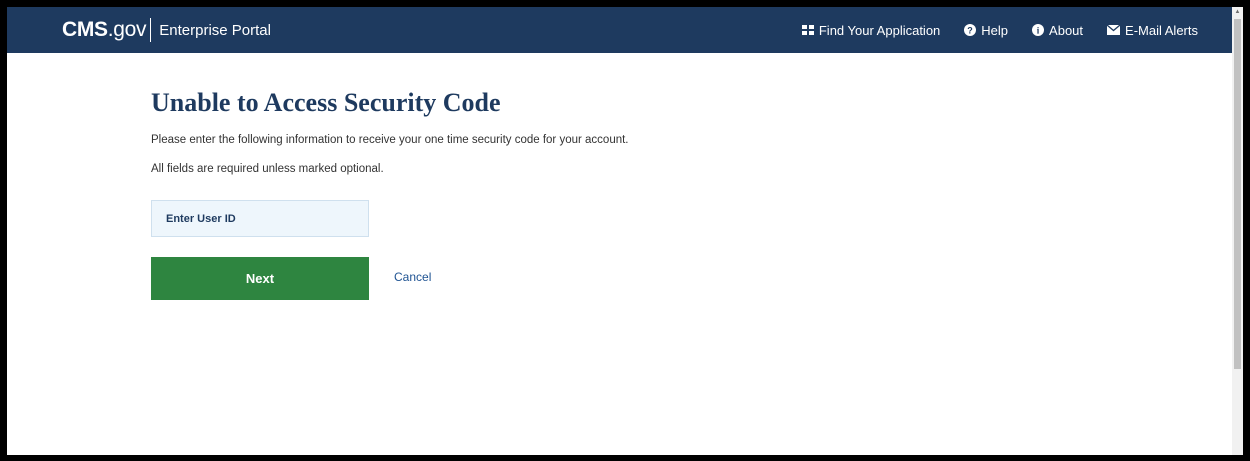 This screenshot has height=461, width=1250. I want to click on vertical-scrollbar: ▲, so click(1237, 231).